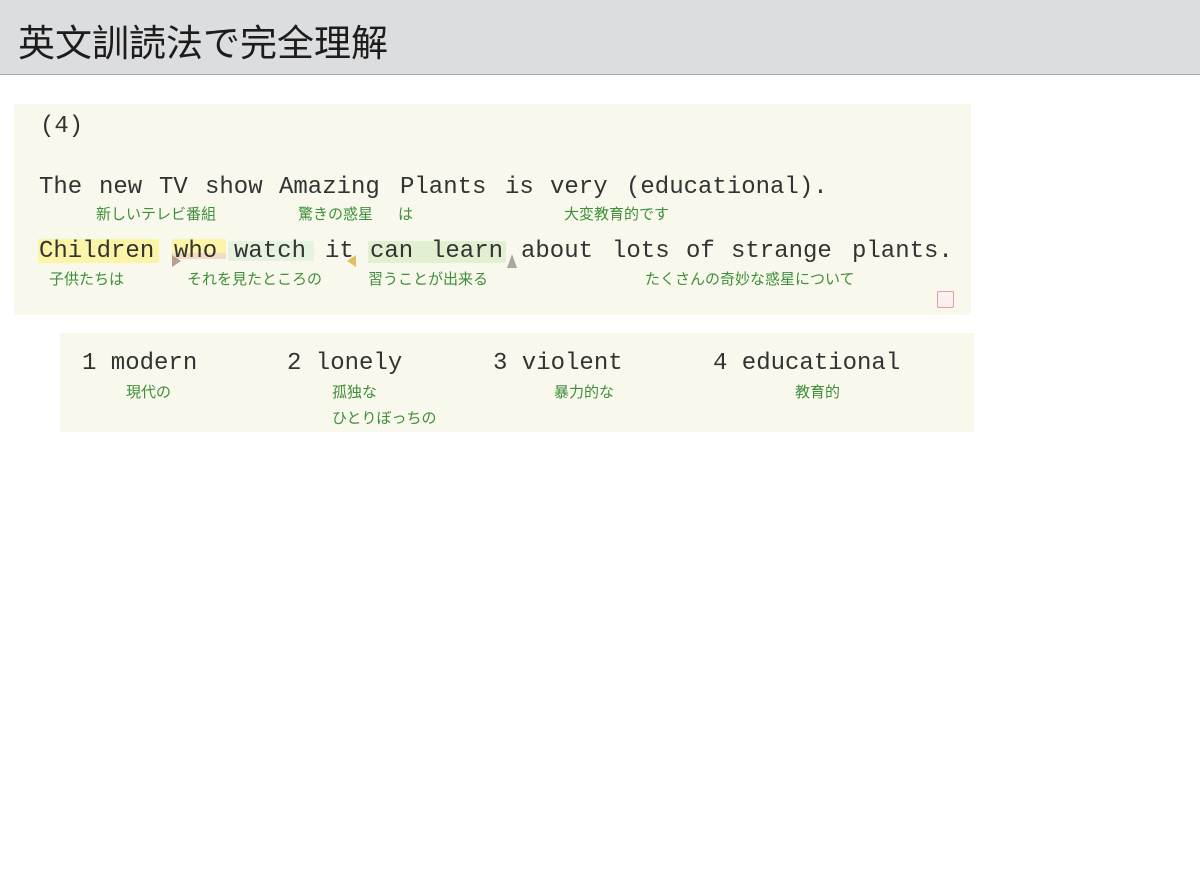 The height and width of the screenshot is (880, 1200). What do you see at coordinates (818, 392) in the screenshot?
I see `choice-4-gloss: 教育的` at bounding box center [818, 392].